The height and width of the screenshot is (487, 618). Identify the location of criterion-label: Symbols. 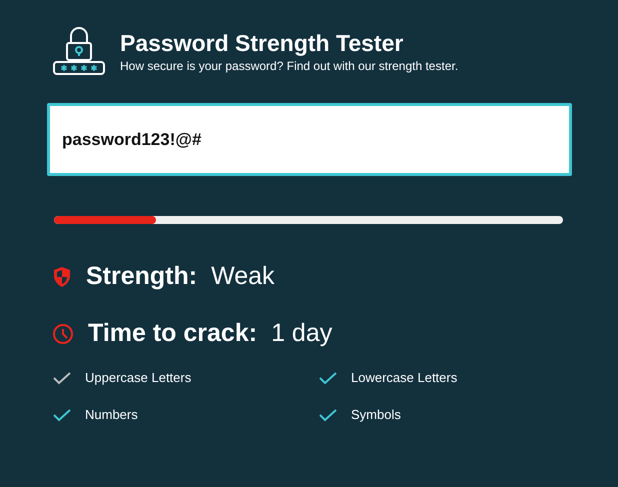
(376, 414).